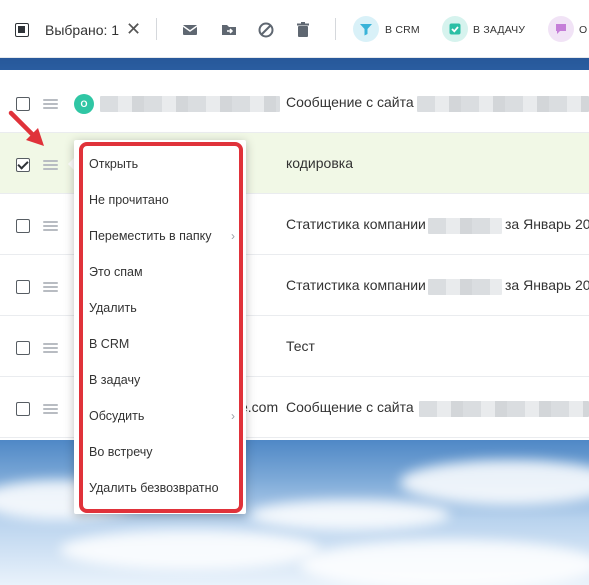 This screenshot has height=585, width=589. I want to click on menu-item-delete: Удалить, so click(164, 308).